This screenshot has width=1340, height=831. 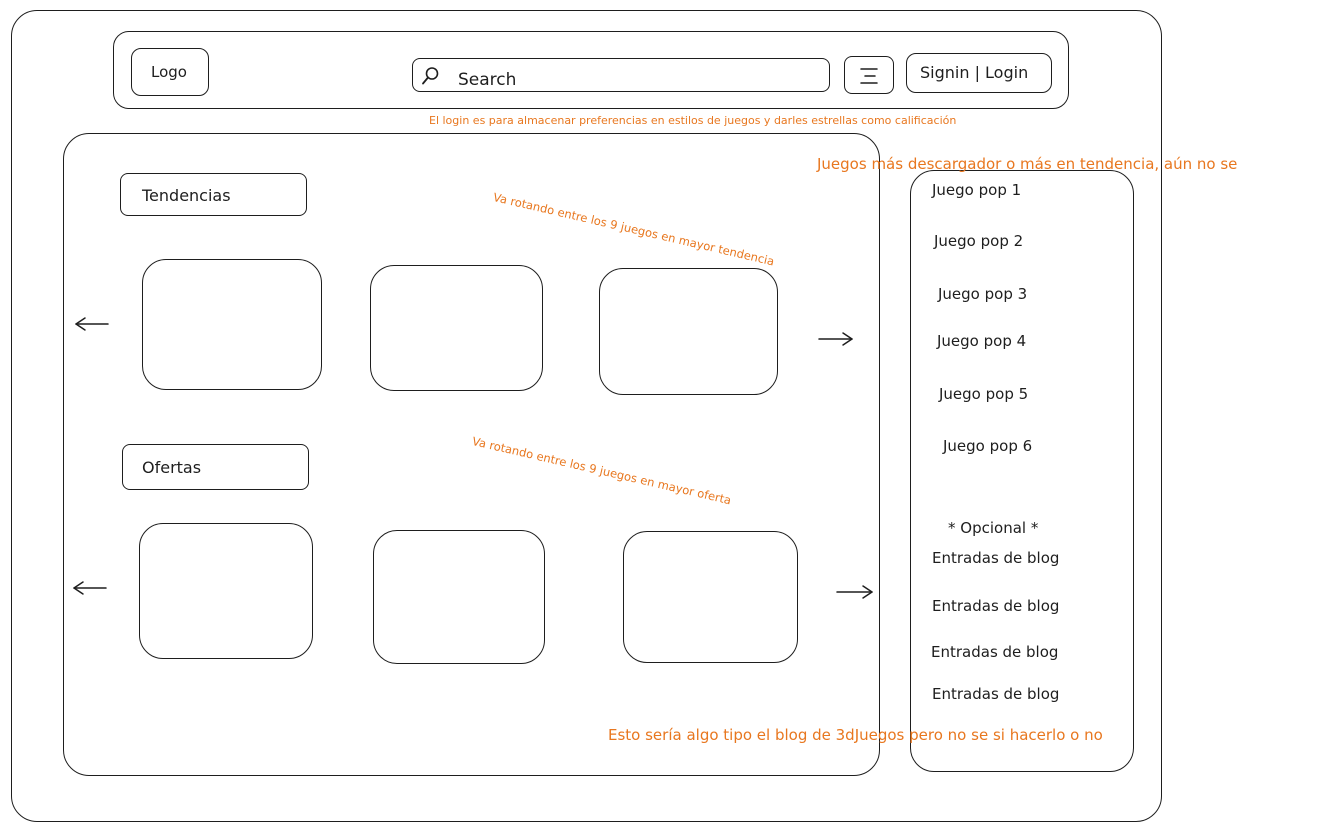 What do you see at coordinates (430, 76) in the screenshot?
I see `search-icon` at bounding box center [430, 76].